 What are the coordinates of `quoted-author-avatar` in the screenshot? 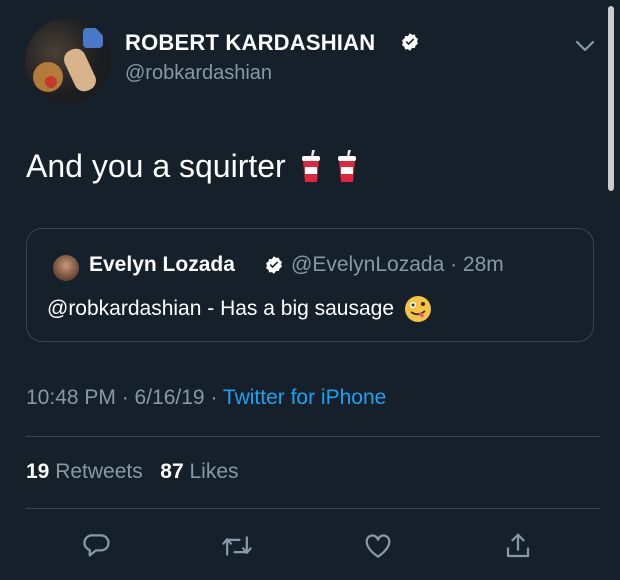 It's located at (66, 268).